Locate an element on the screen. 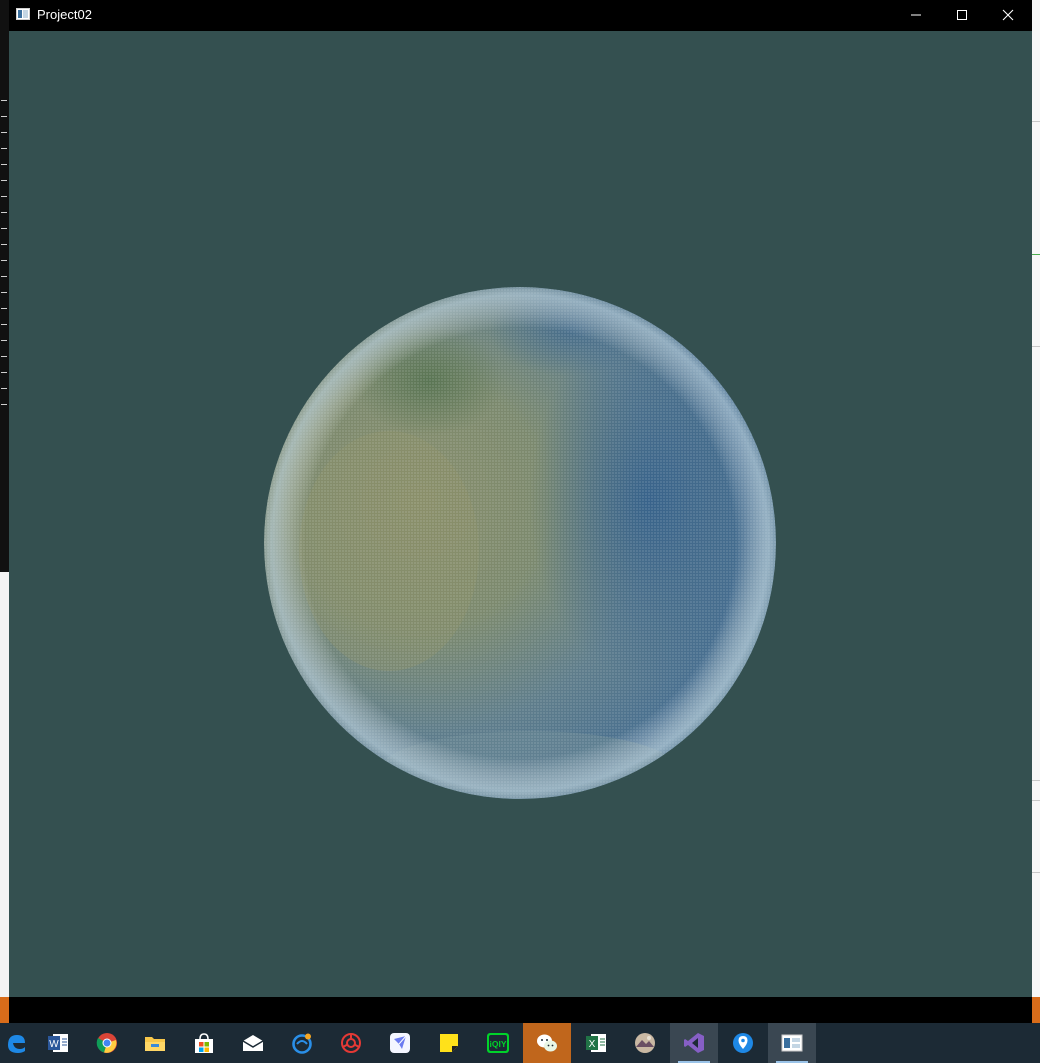 Image resolution: width=1040 pixels, height=1063 pixels. maximize-icon is located at coordinates (962, 15).